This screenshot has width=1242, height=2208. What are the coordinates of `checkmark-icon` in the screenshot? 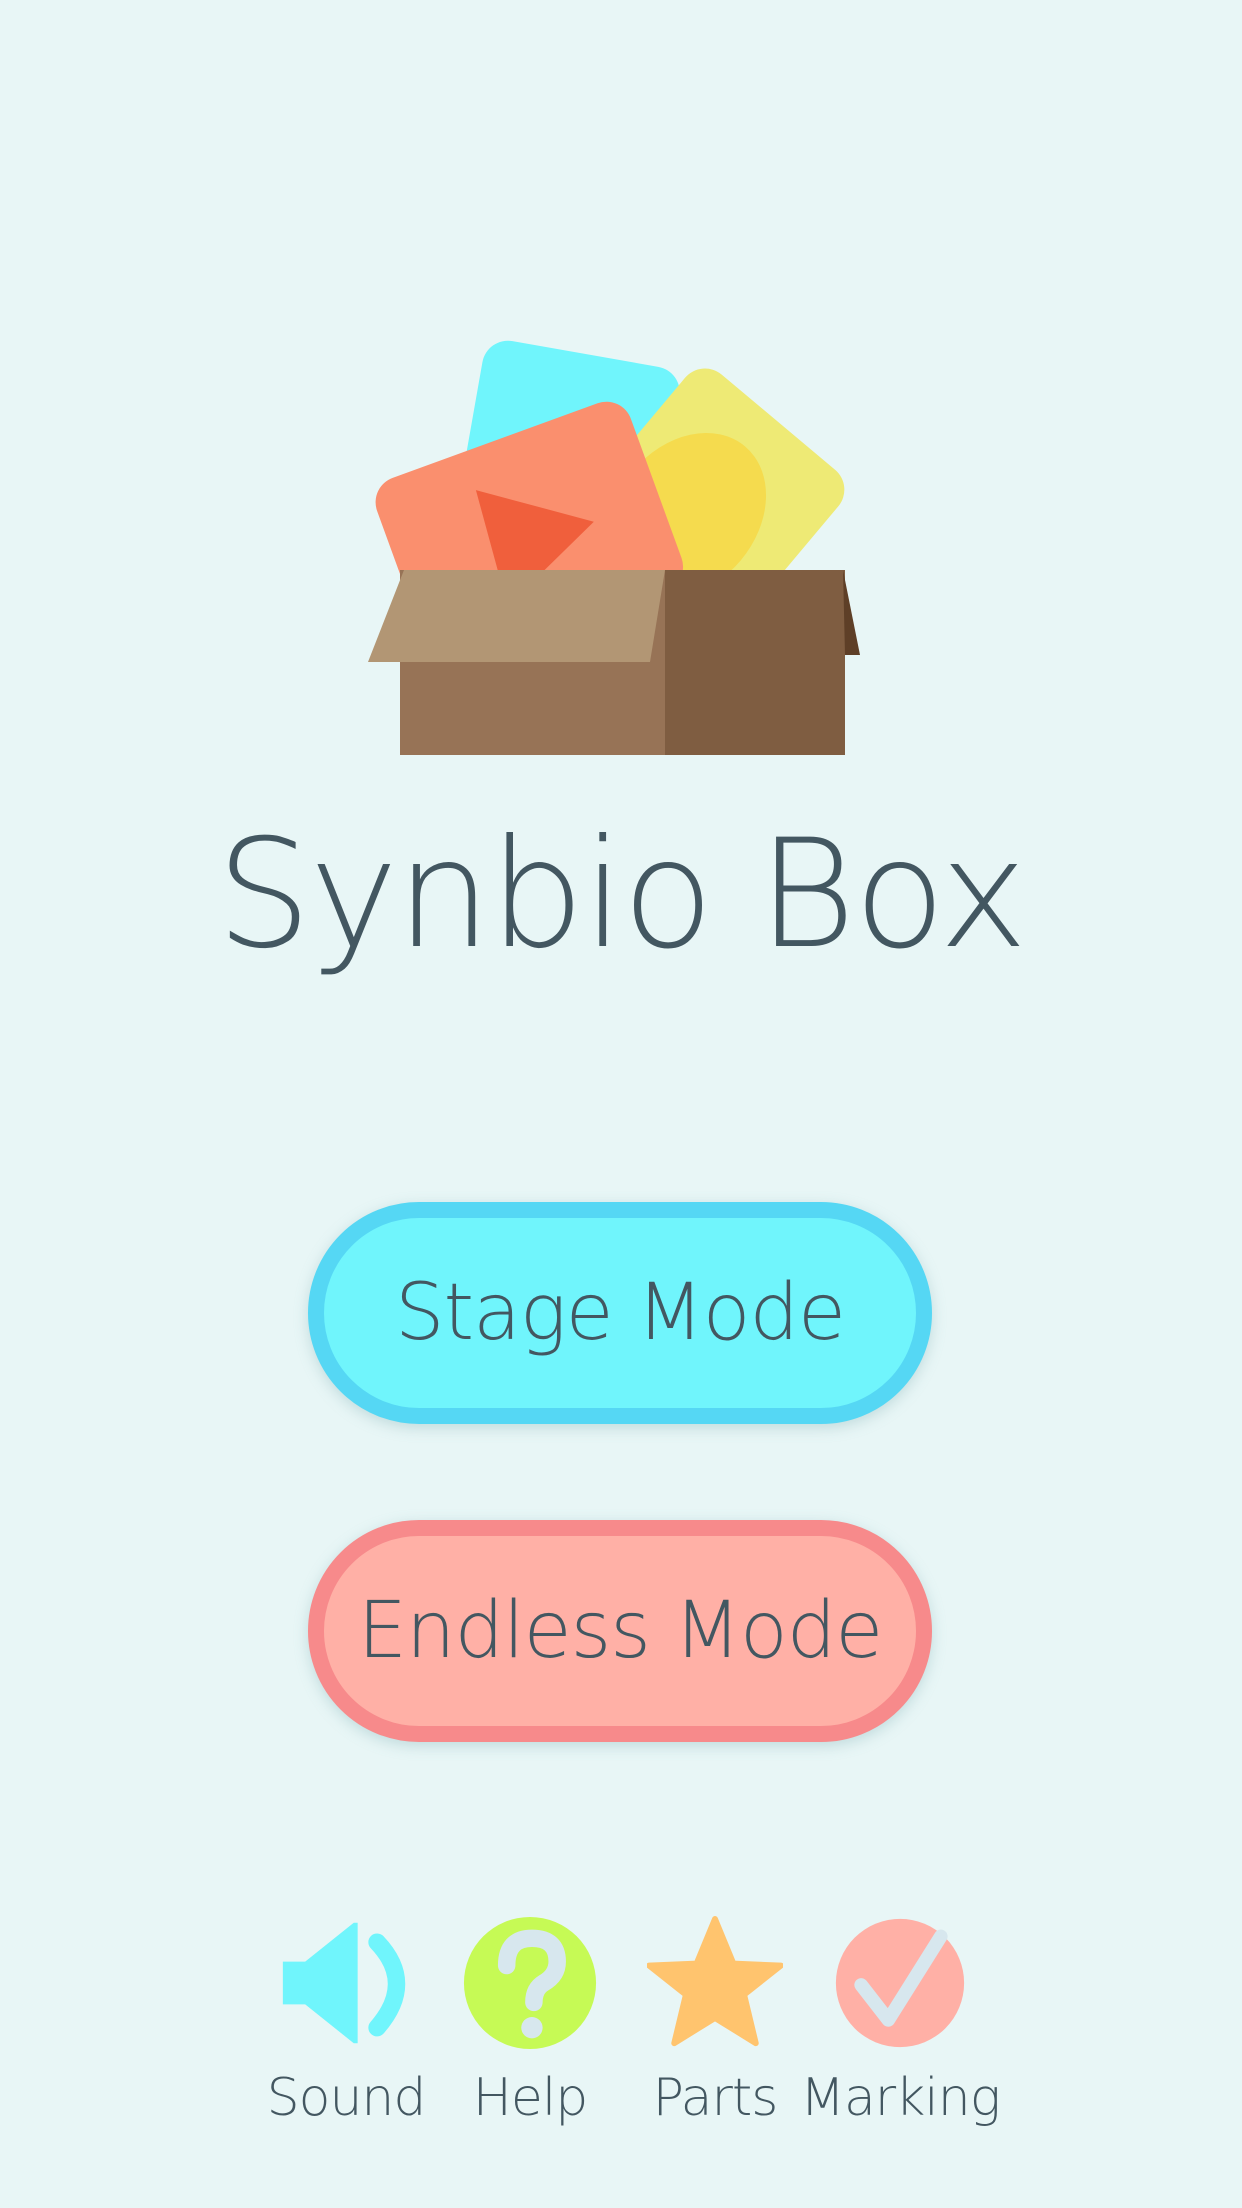 It's located at (900, 1983).